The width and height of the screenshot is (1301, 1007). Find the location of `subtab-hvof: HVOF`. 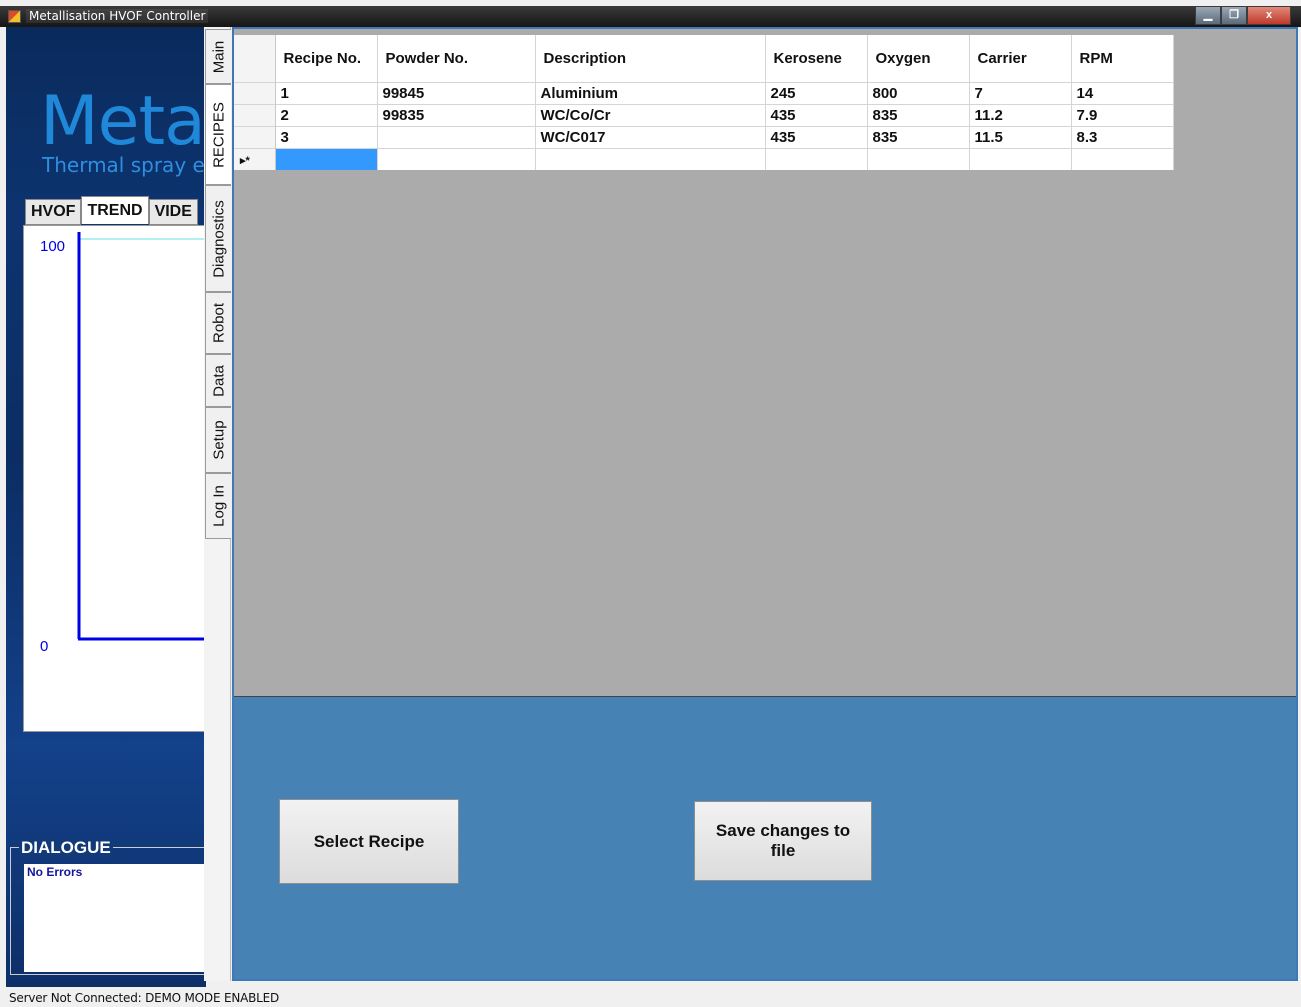

subtab-hvof: HVOF is located at coordinates (53, 212).